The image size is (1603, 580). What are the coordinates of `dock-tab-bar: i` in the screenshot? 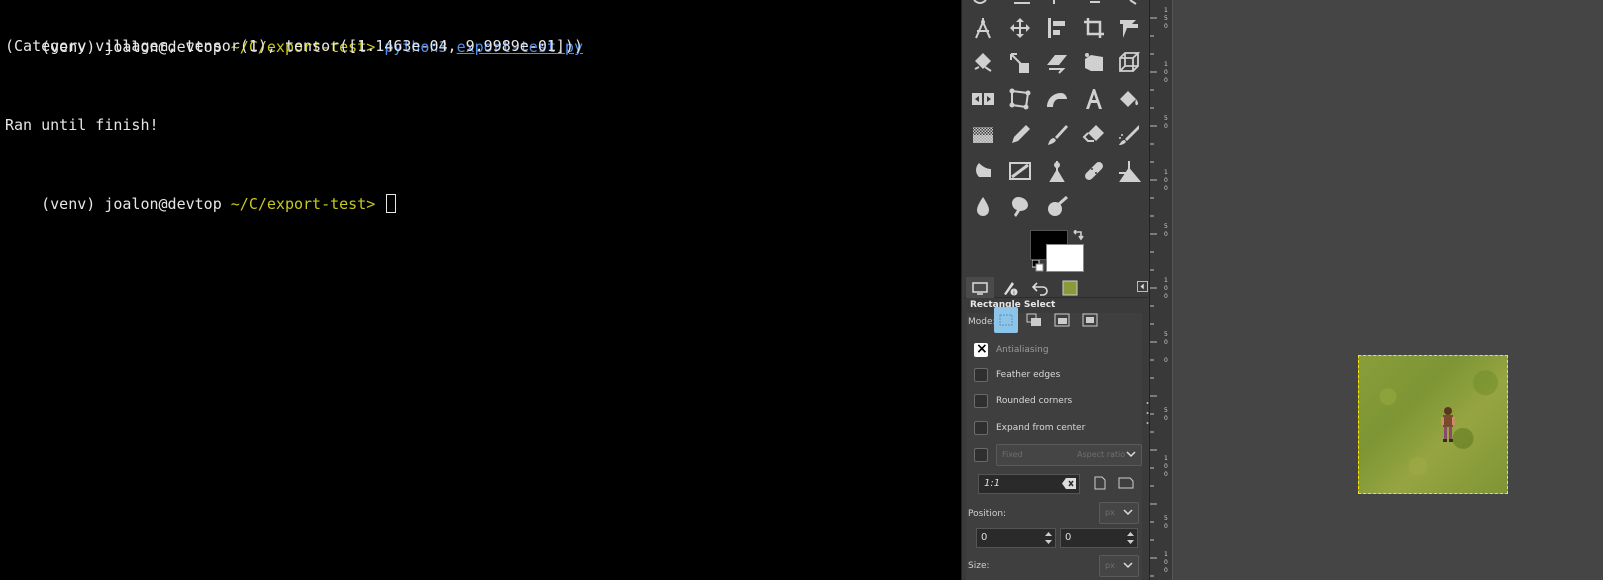 It's located at (1056, 287).